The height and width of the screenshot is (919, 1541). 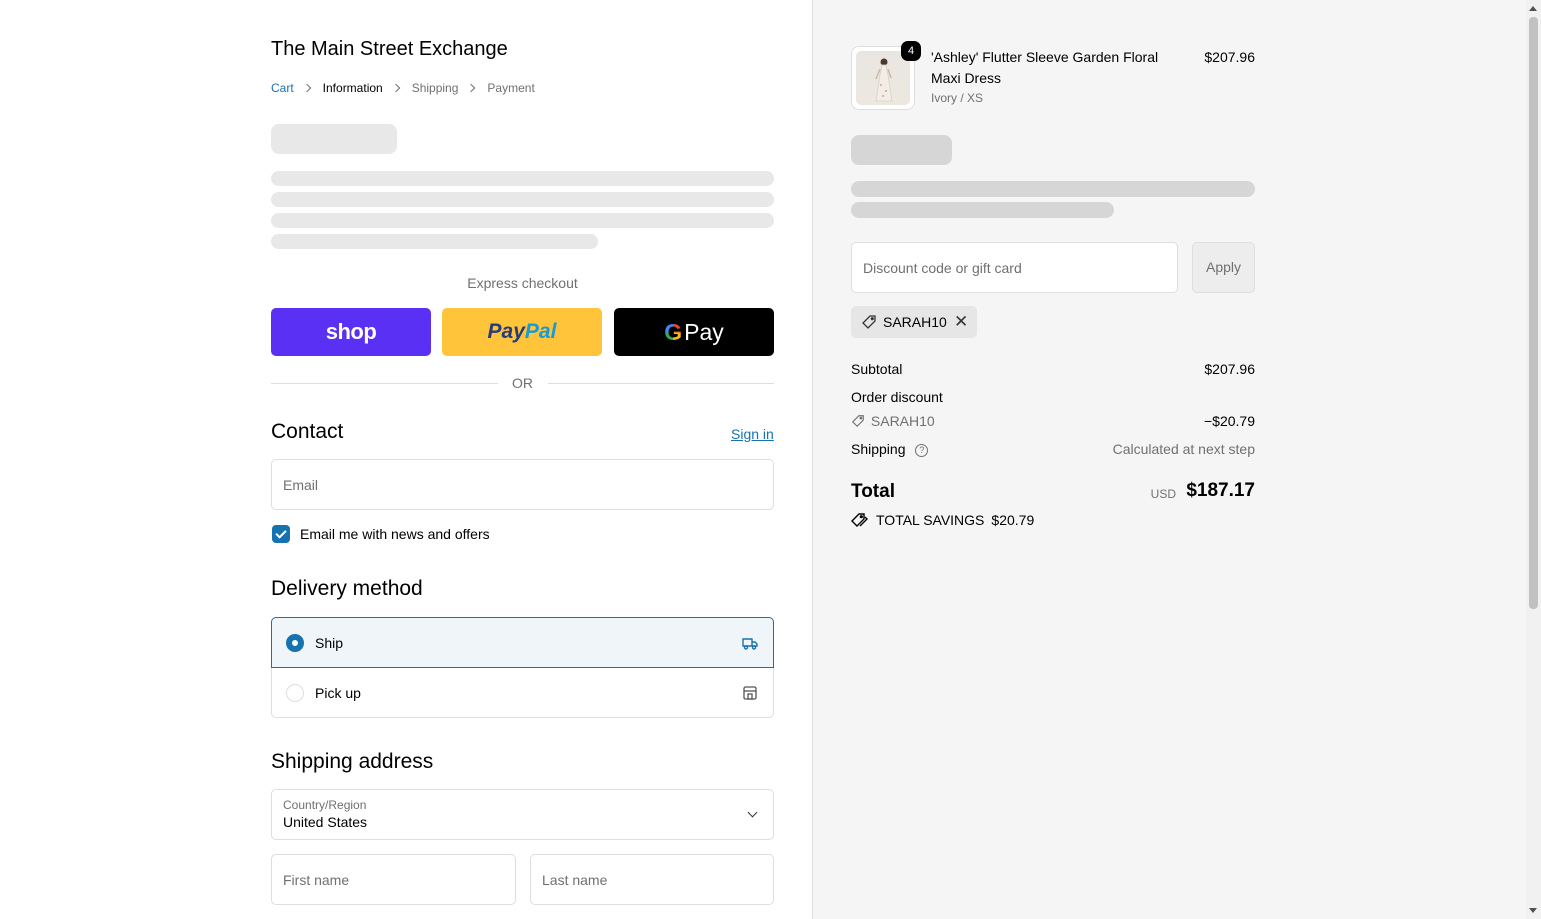 I want to click on discount-value: −$20.79, so click(x=1229, y=421).